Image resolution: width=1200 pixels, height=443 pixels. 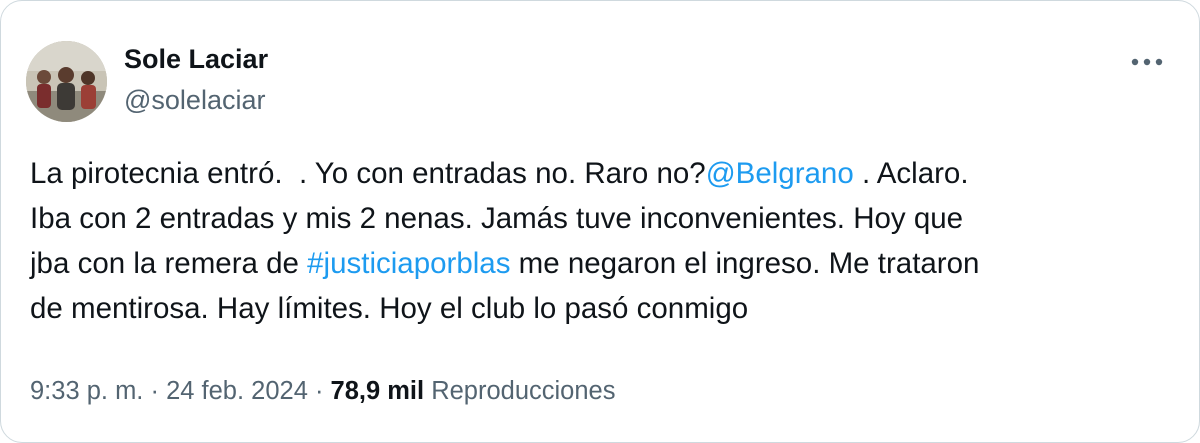 What do you see at coordinates (237, 391) in the screenshot?
I see `tweet-date: 24 feb. 2024` at bounding box center [237, 391].